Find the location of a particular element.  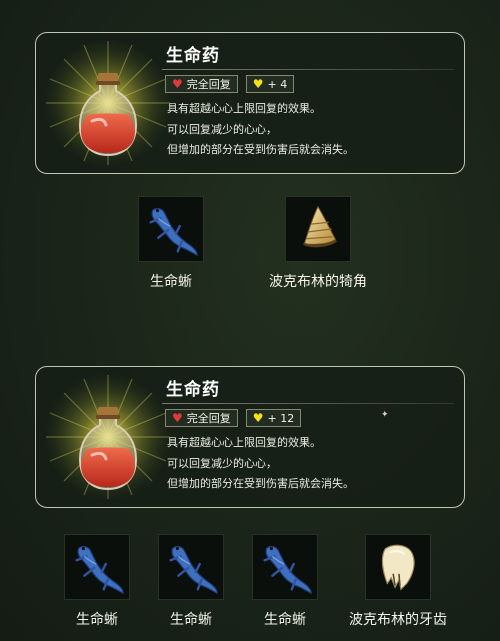

bonus-hearts-badge: ♥ + 4 is located at coordinates (270, 84).